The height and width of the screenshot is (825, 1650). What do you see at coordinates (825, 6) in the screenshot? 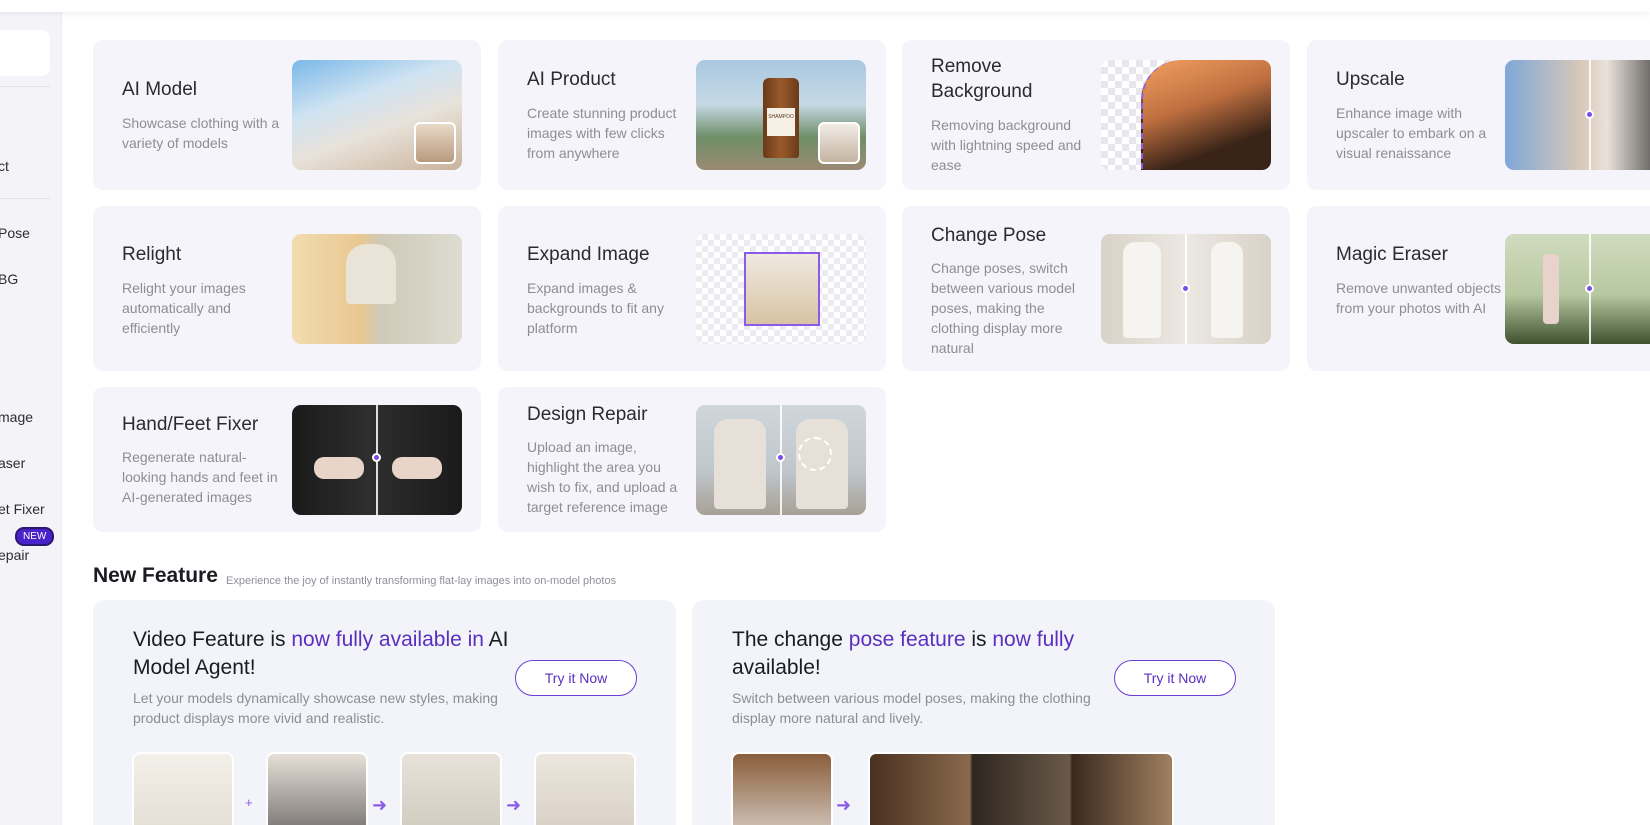
I see `top-bar` at bounding box center [825, 6].